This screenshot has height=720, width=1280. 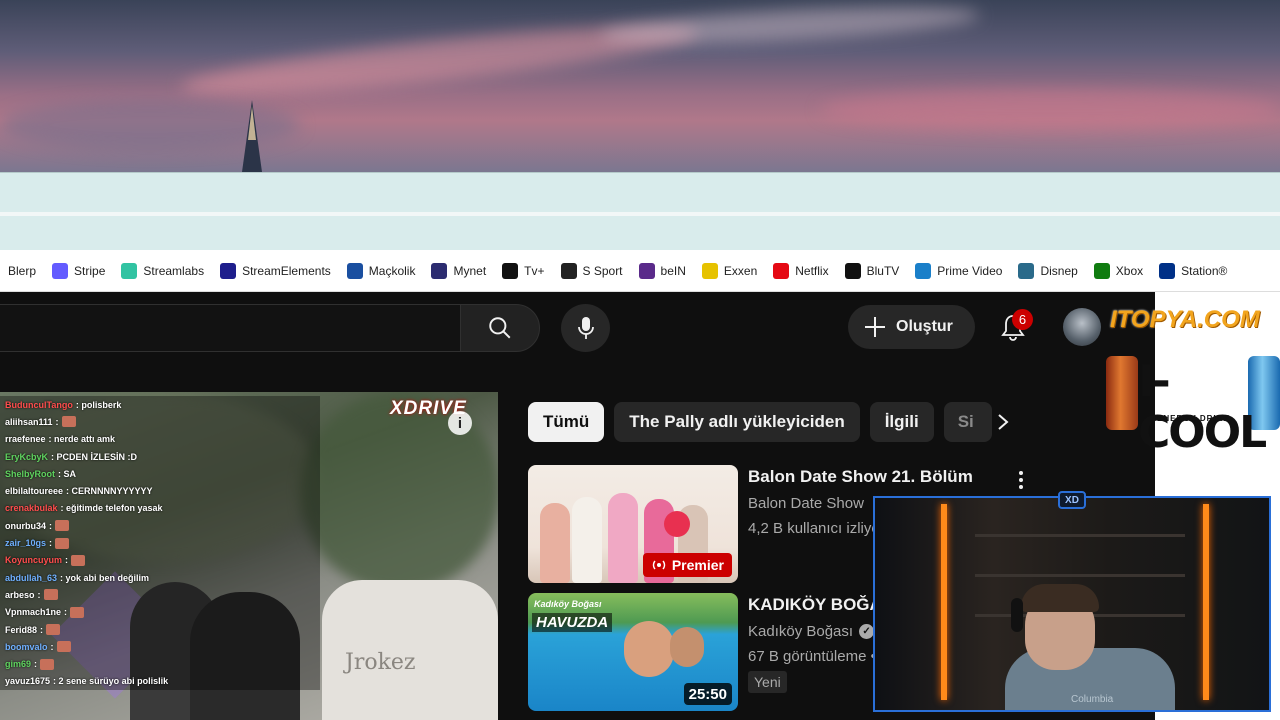 I want to click on chat-text: : nerde attı amk, so click(x=82, y=439).